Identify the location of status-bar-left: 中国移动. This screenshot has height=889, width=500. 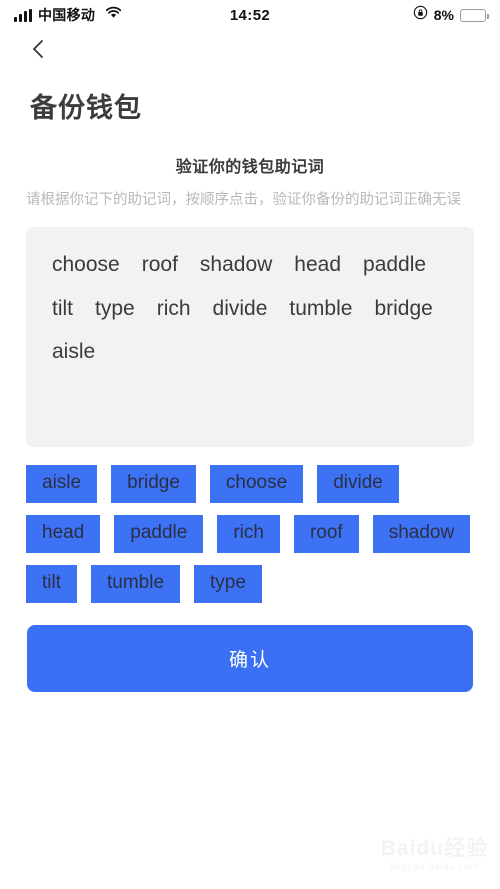
(68, 15).